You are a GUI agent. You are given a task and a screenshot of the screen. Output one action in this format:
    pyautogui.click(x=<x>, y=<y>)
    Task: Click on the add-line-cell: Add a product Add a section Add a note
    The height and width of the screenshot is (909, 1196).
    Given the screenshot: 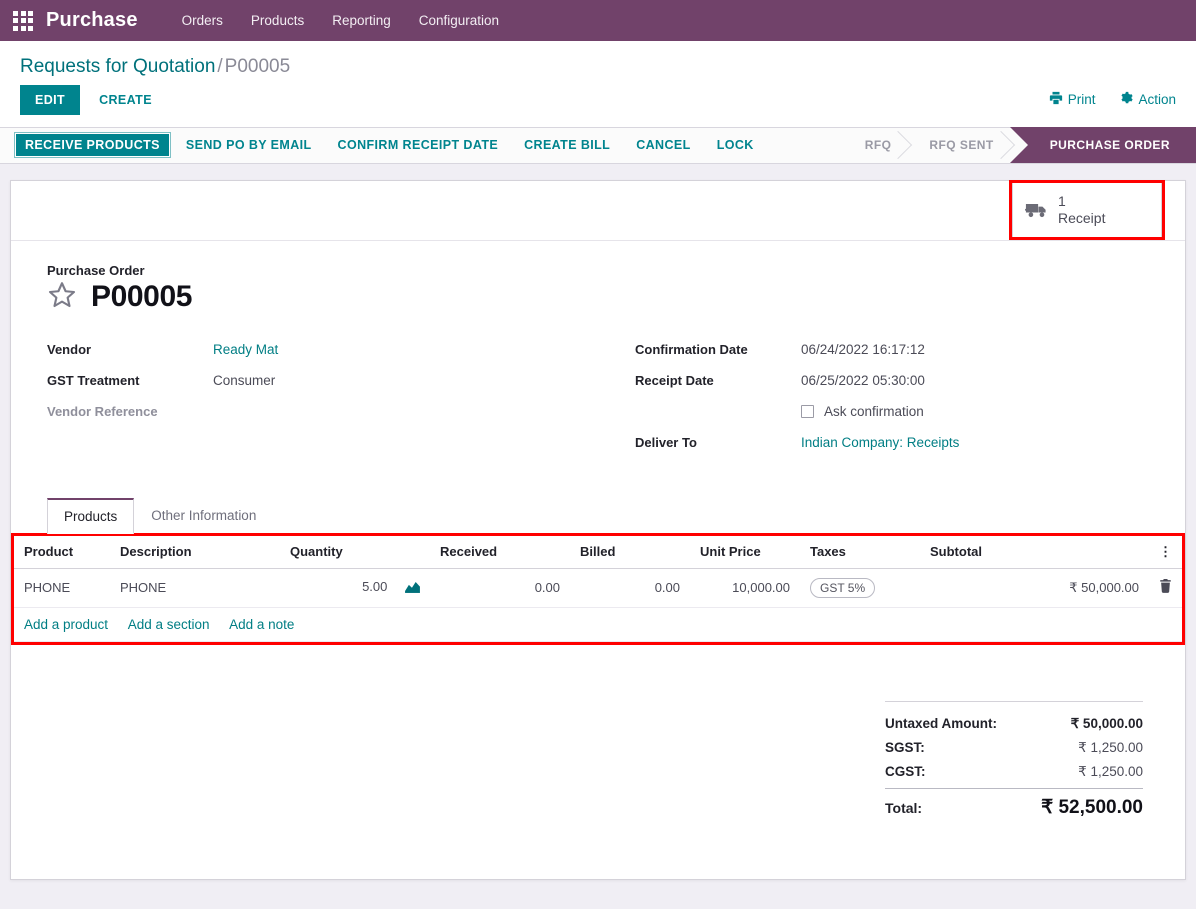 What is the action you would take?
    pyautogui.click(x=598, y=624)
    